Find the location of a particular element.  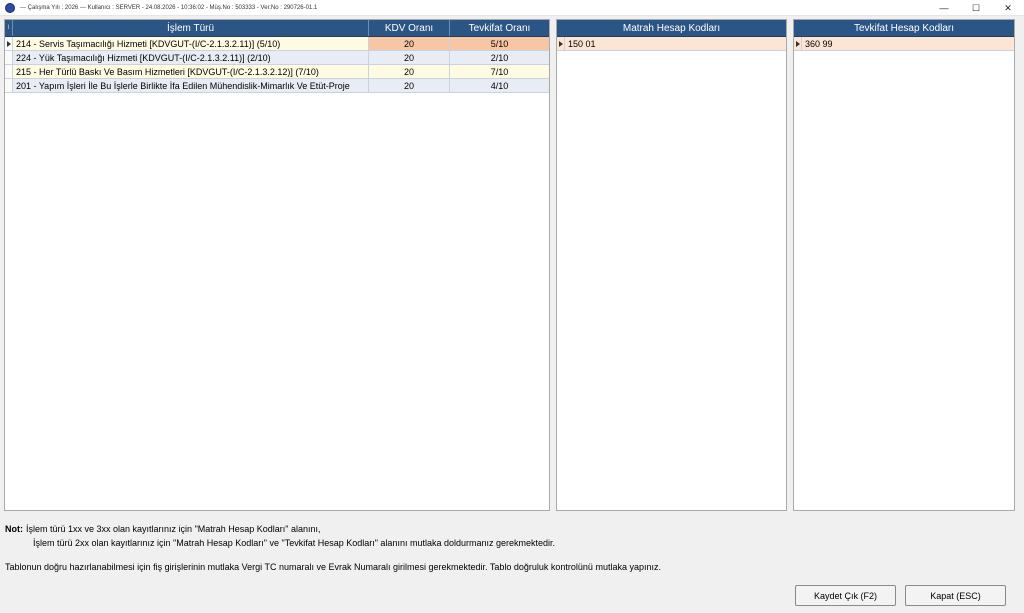

tevkifat-grid-header: Tevkifat Hesap Kodları is located at coordinates (904, 28).